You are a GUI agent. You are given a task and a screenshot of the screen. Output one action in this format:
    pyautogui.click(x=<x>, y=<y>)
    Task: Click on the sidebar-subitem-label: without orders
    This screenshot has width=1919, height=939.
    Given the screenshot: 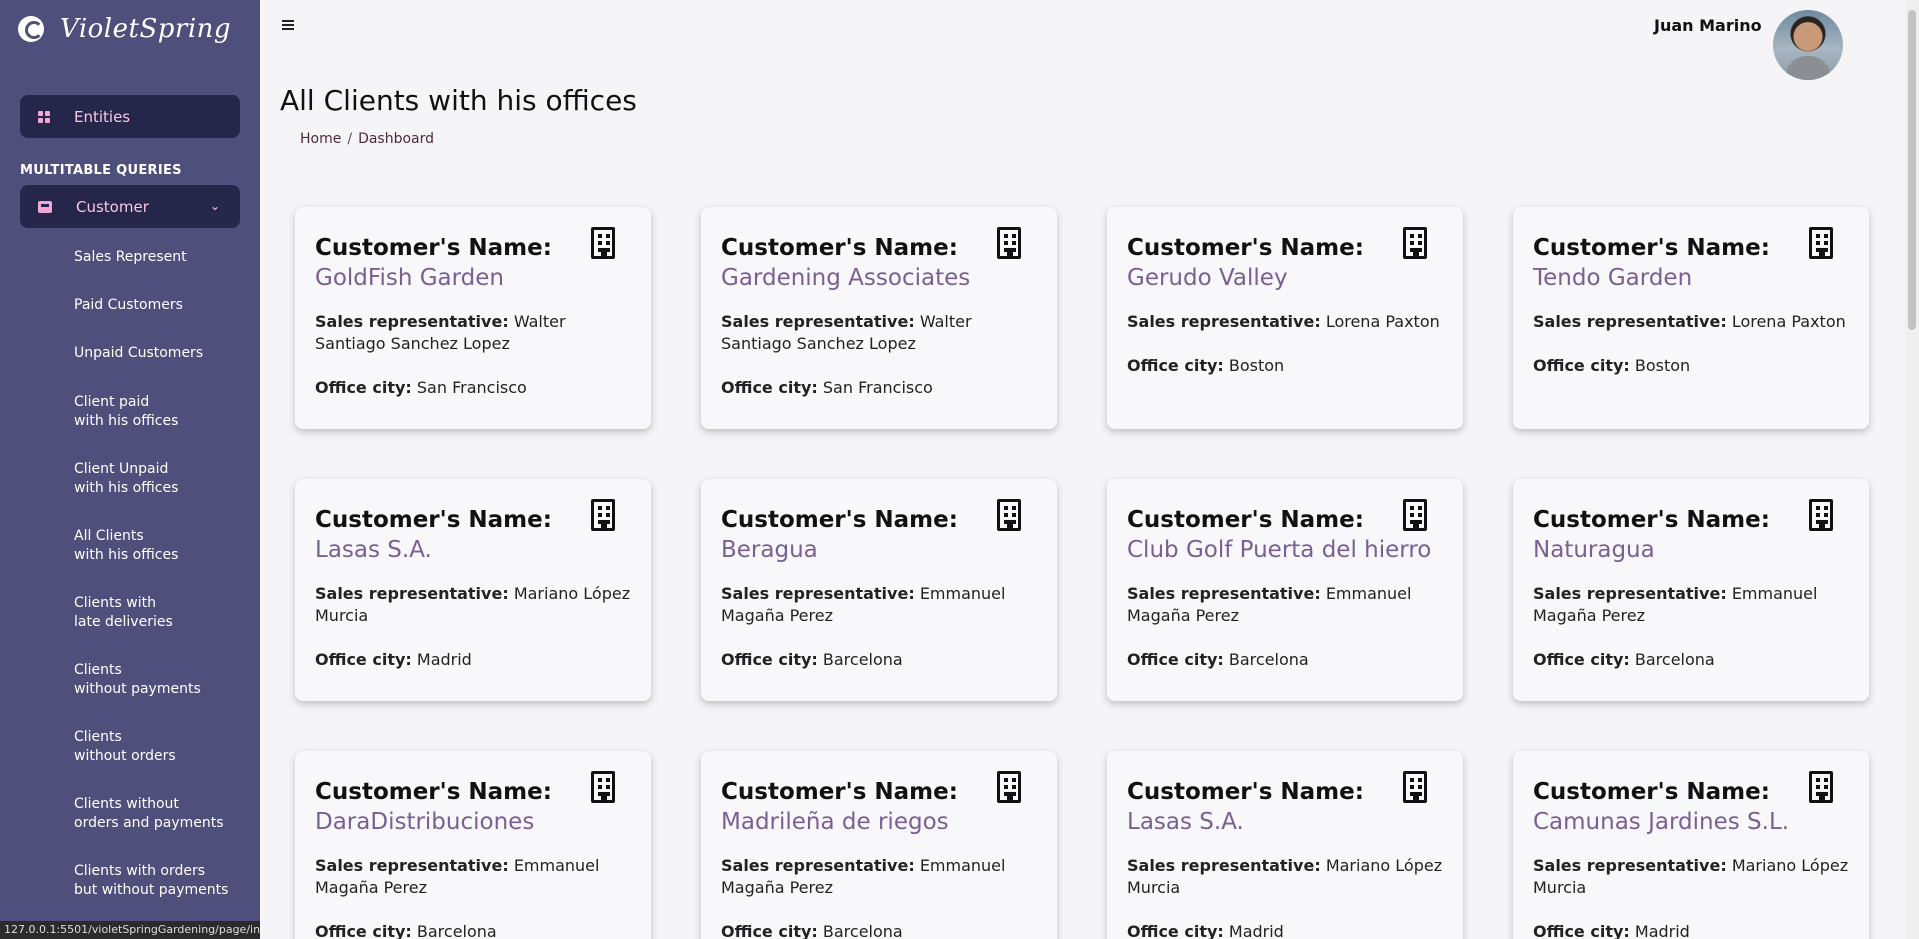 What is the action you would take?
    pyautogui.click(x=125, y=756)
    